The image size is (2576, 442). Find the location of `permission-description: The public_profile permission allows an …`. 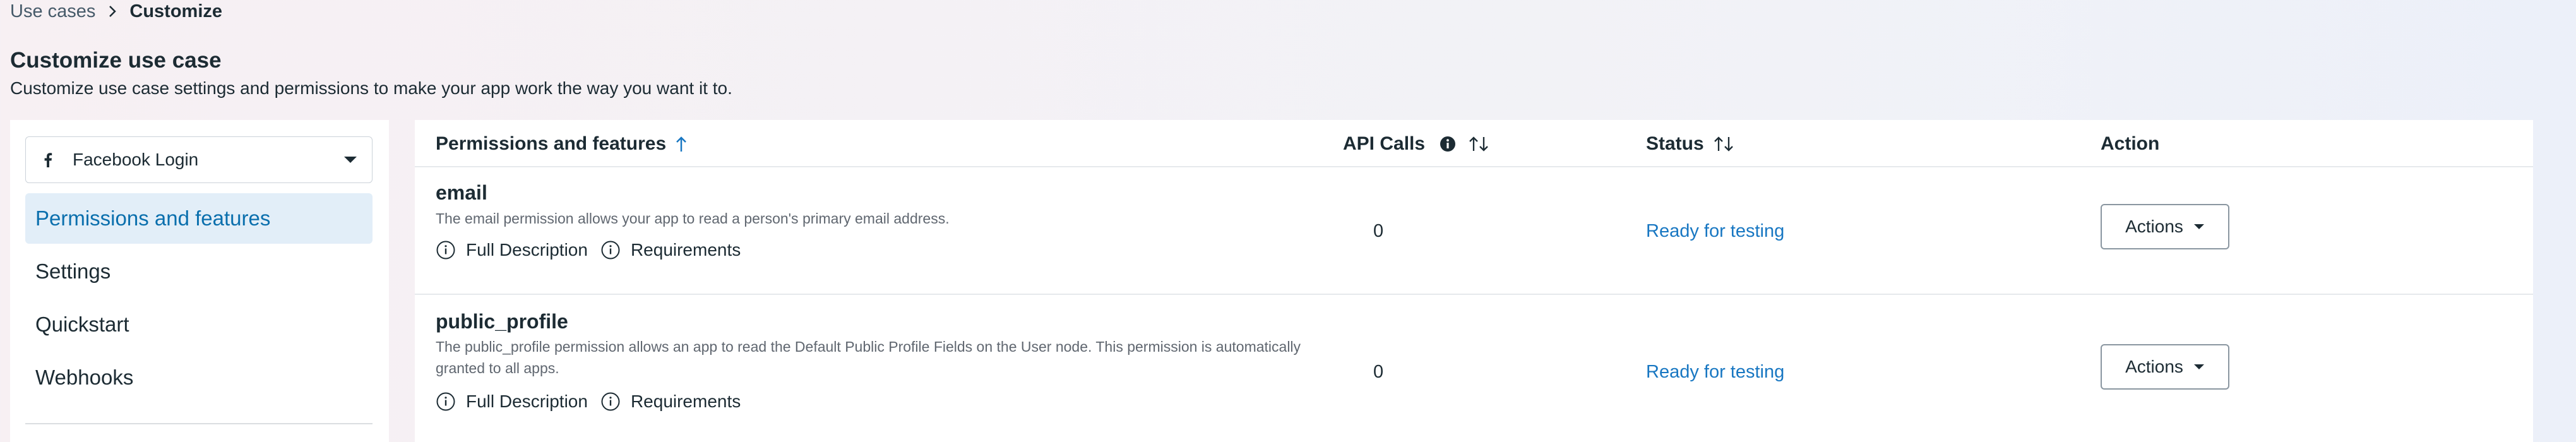

permission-description: The public_profile permission allows an … is located at coordinates (868, 357).